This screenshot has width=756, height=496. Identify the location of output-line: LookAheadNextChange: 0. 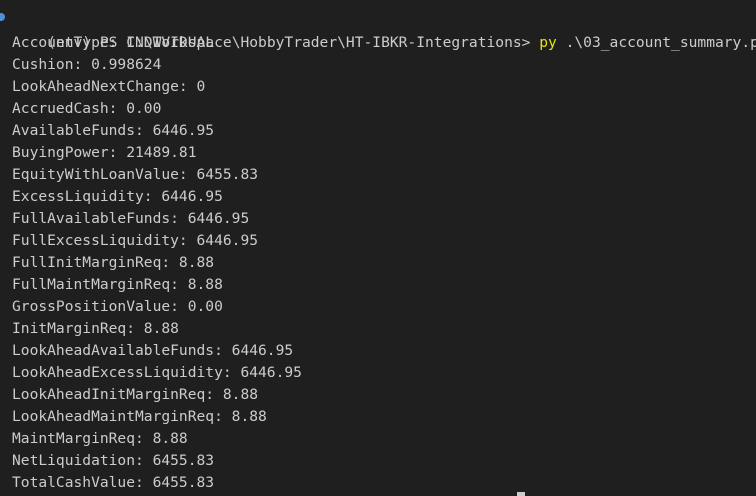
(109, 86).